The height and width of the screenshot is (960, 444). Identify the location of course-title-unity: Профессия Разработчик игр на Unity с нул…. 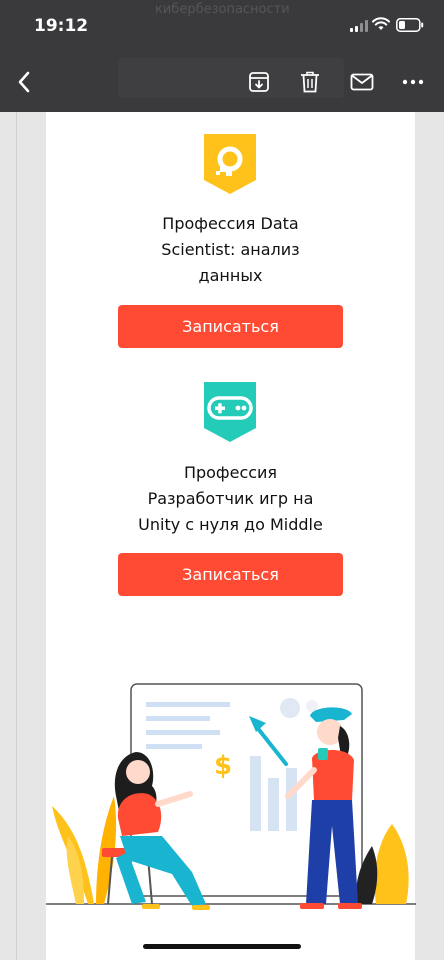
(230, 498).